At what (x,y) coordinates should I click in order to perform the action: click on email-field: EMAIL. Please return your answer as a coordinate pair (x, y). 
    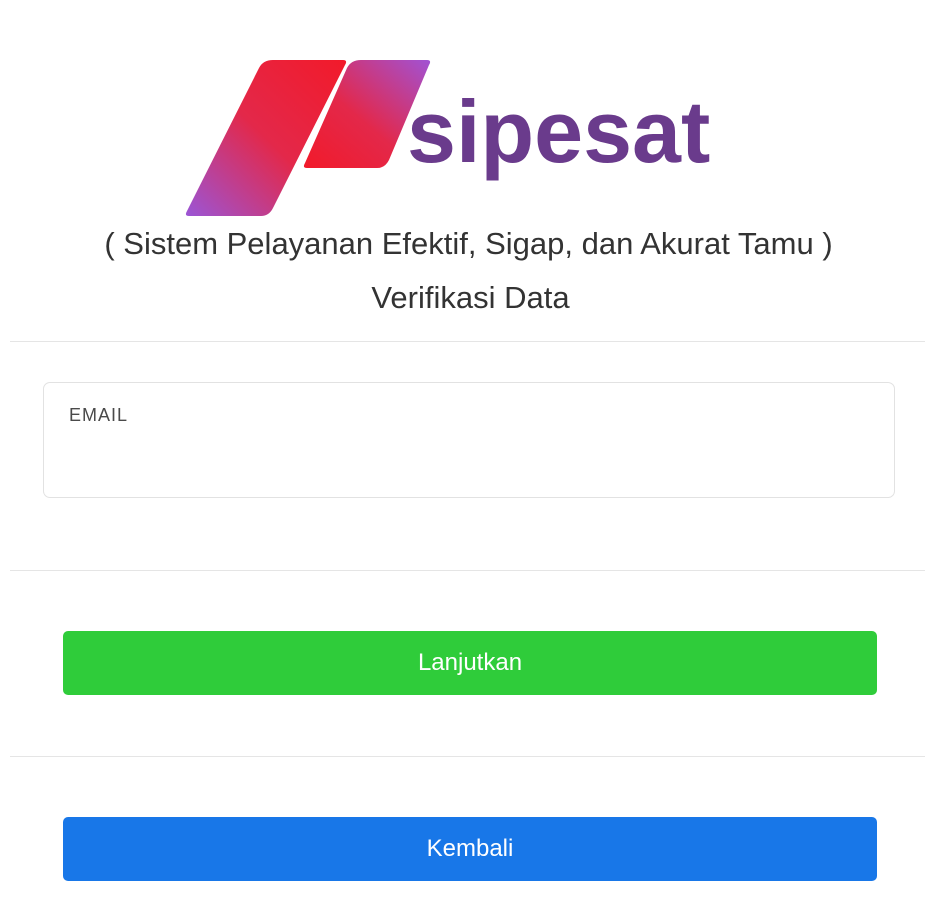
    Looking at the image, I should click on (469, 440).